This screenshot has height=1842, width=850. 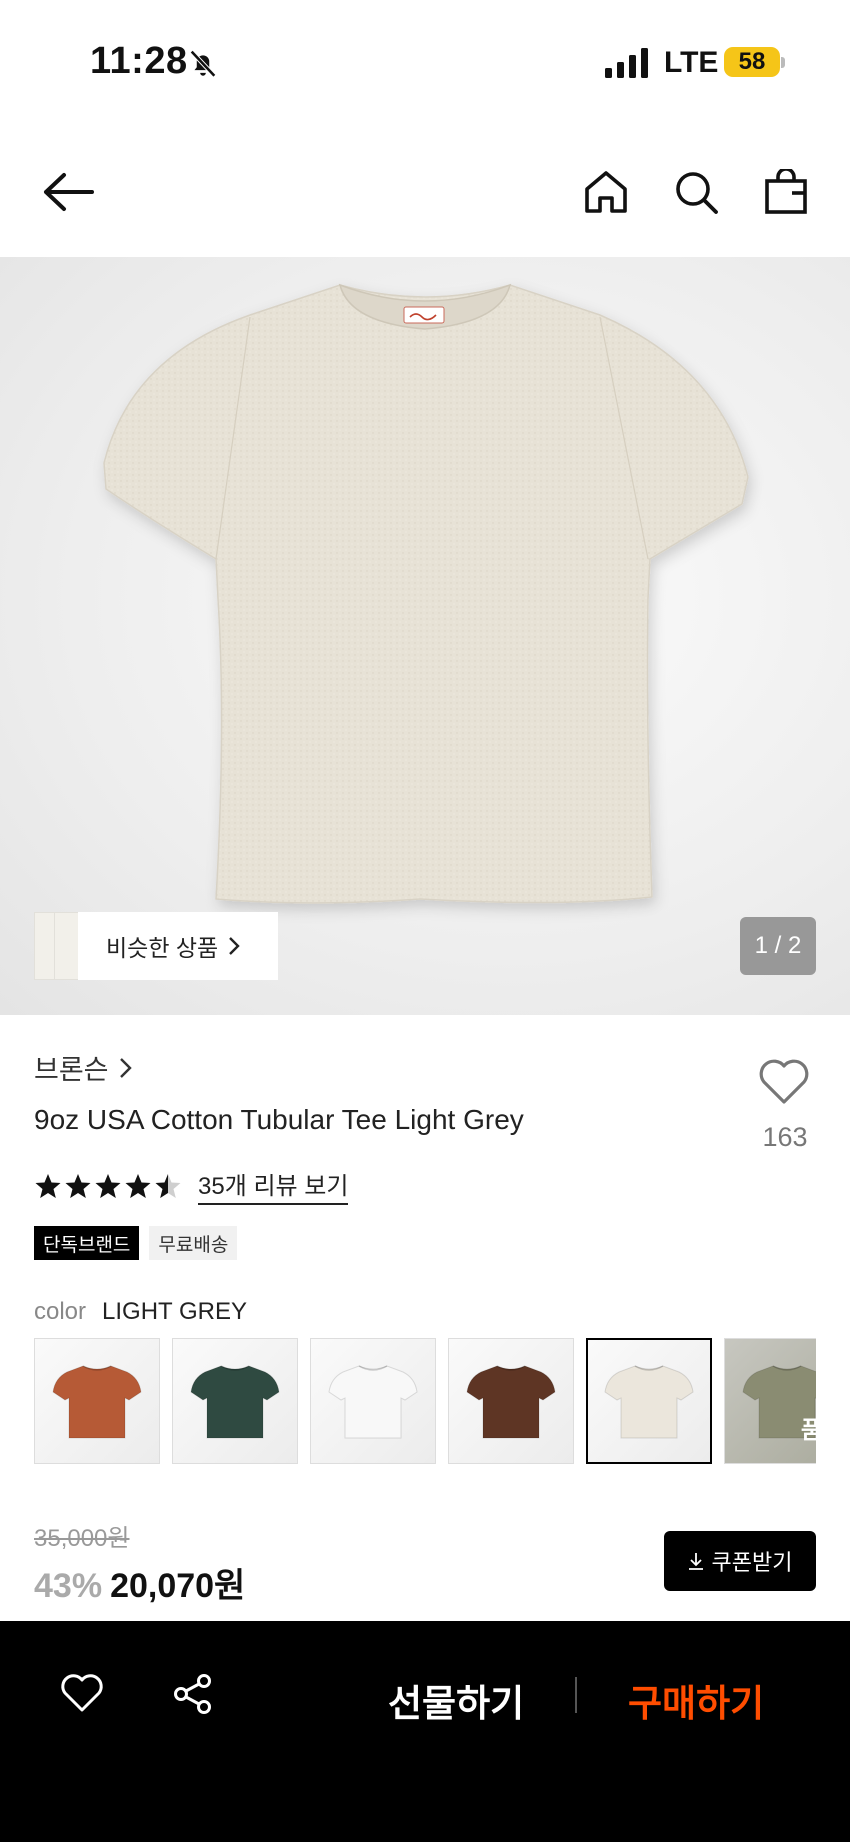 What do you see at coordinates (425, 1731) in the screenshot?
I see `bottom-action-bar: 선물하기 구매하기` at bounding box center [425, 1731].